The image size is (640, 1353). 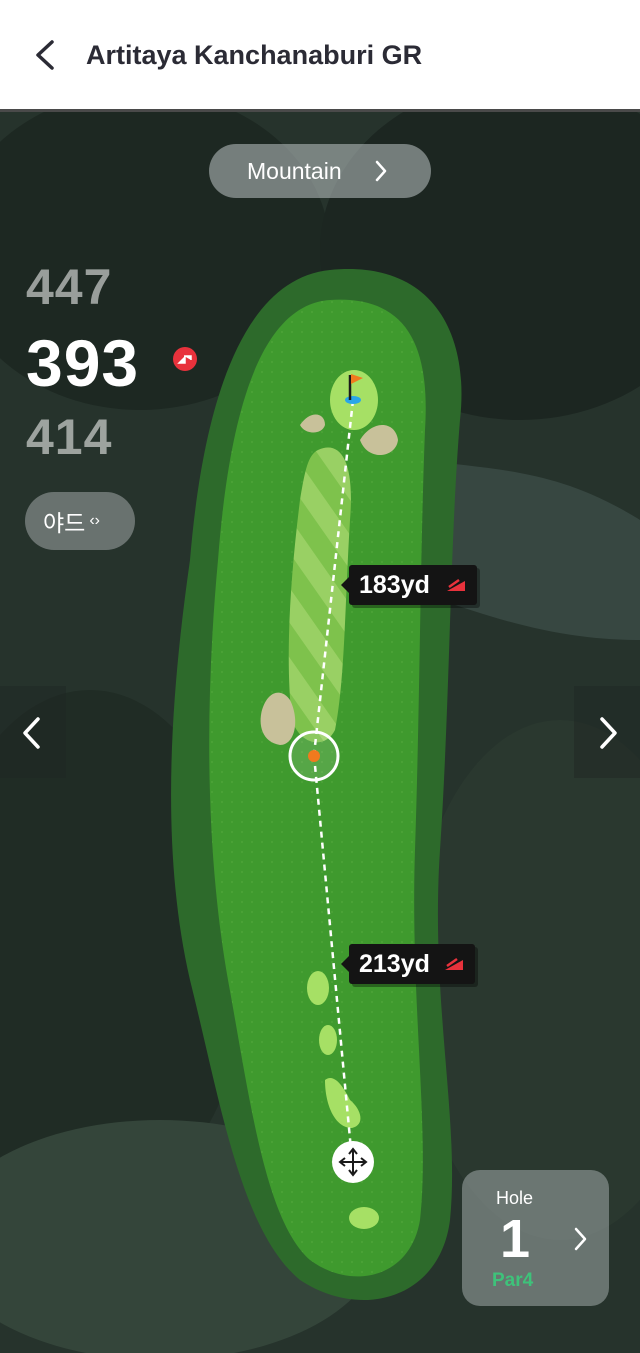 I want to click on distance-current: 393, so click(x=83, y=363).